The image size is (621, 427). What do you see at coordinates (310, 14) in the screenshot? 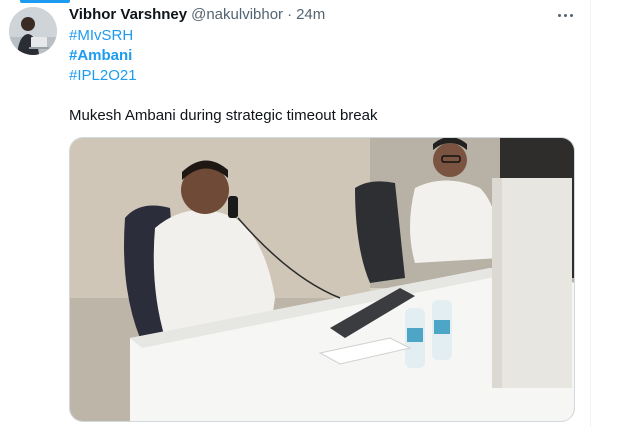
I see `tweet-timestamp: 24m` at bounding box center [310, 14].